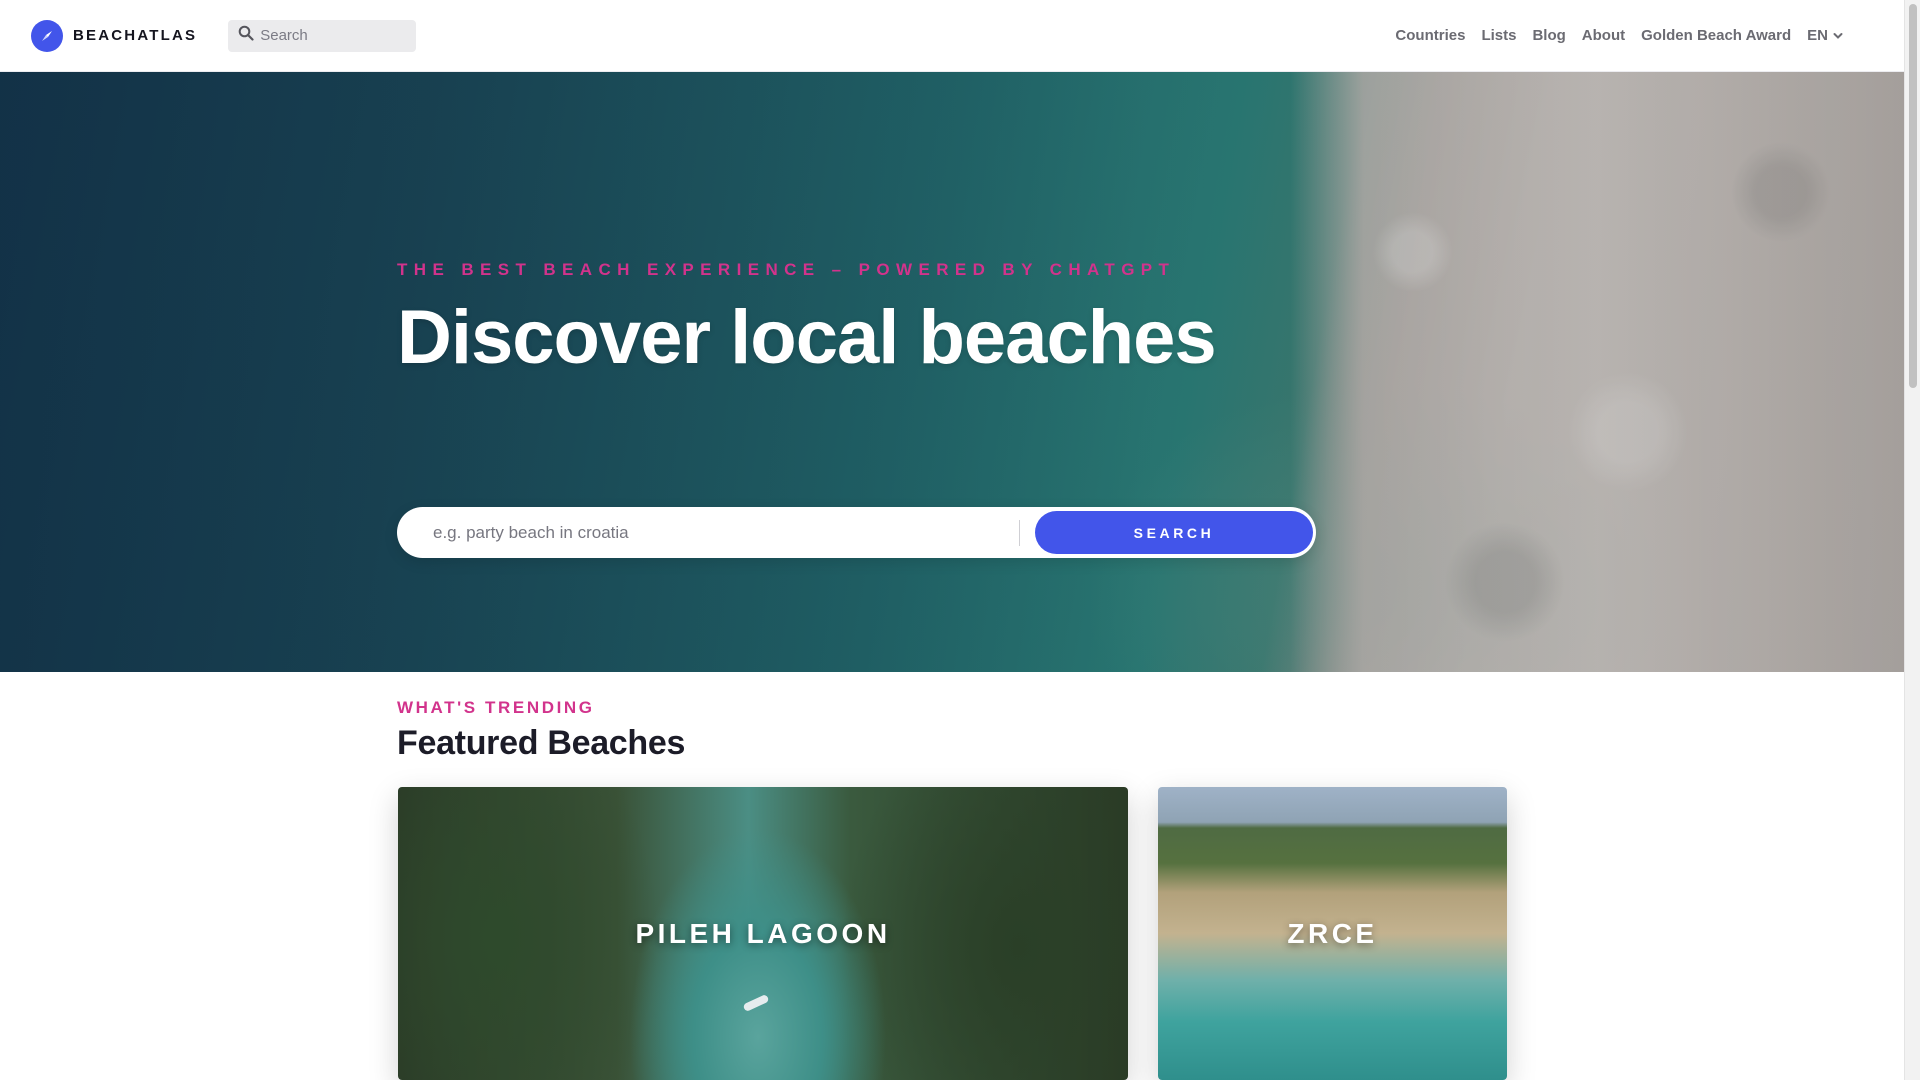  I want to click on hero-search-input, so click(726, 532).